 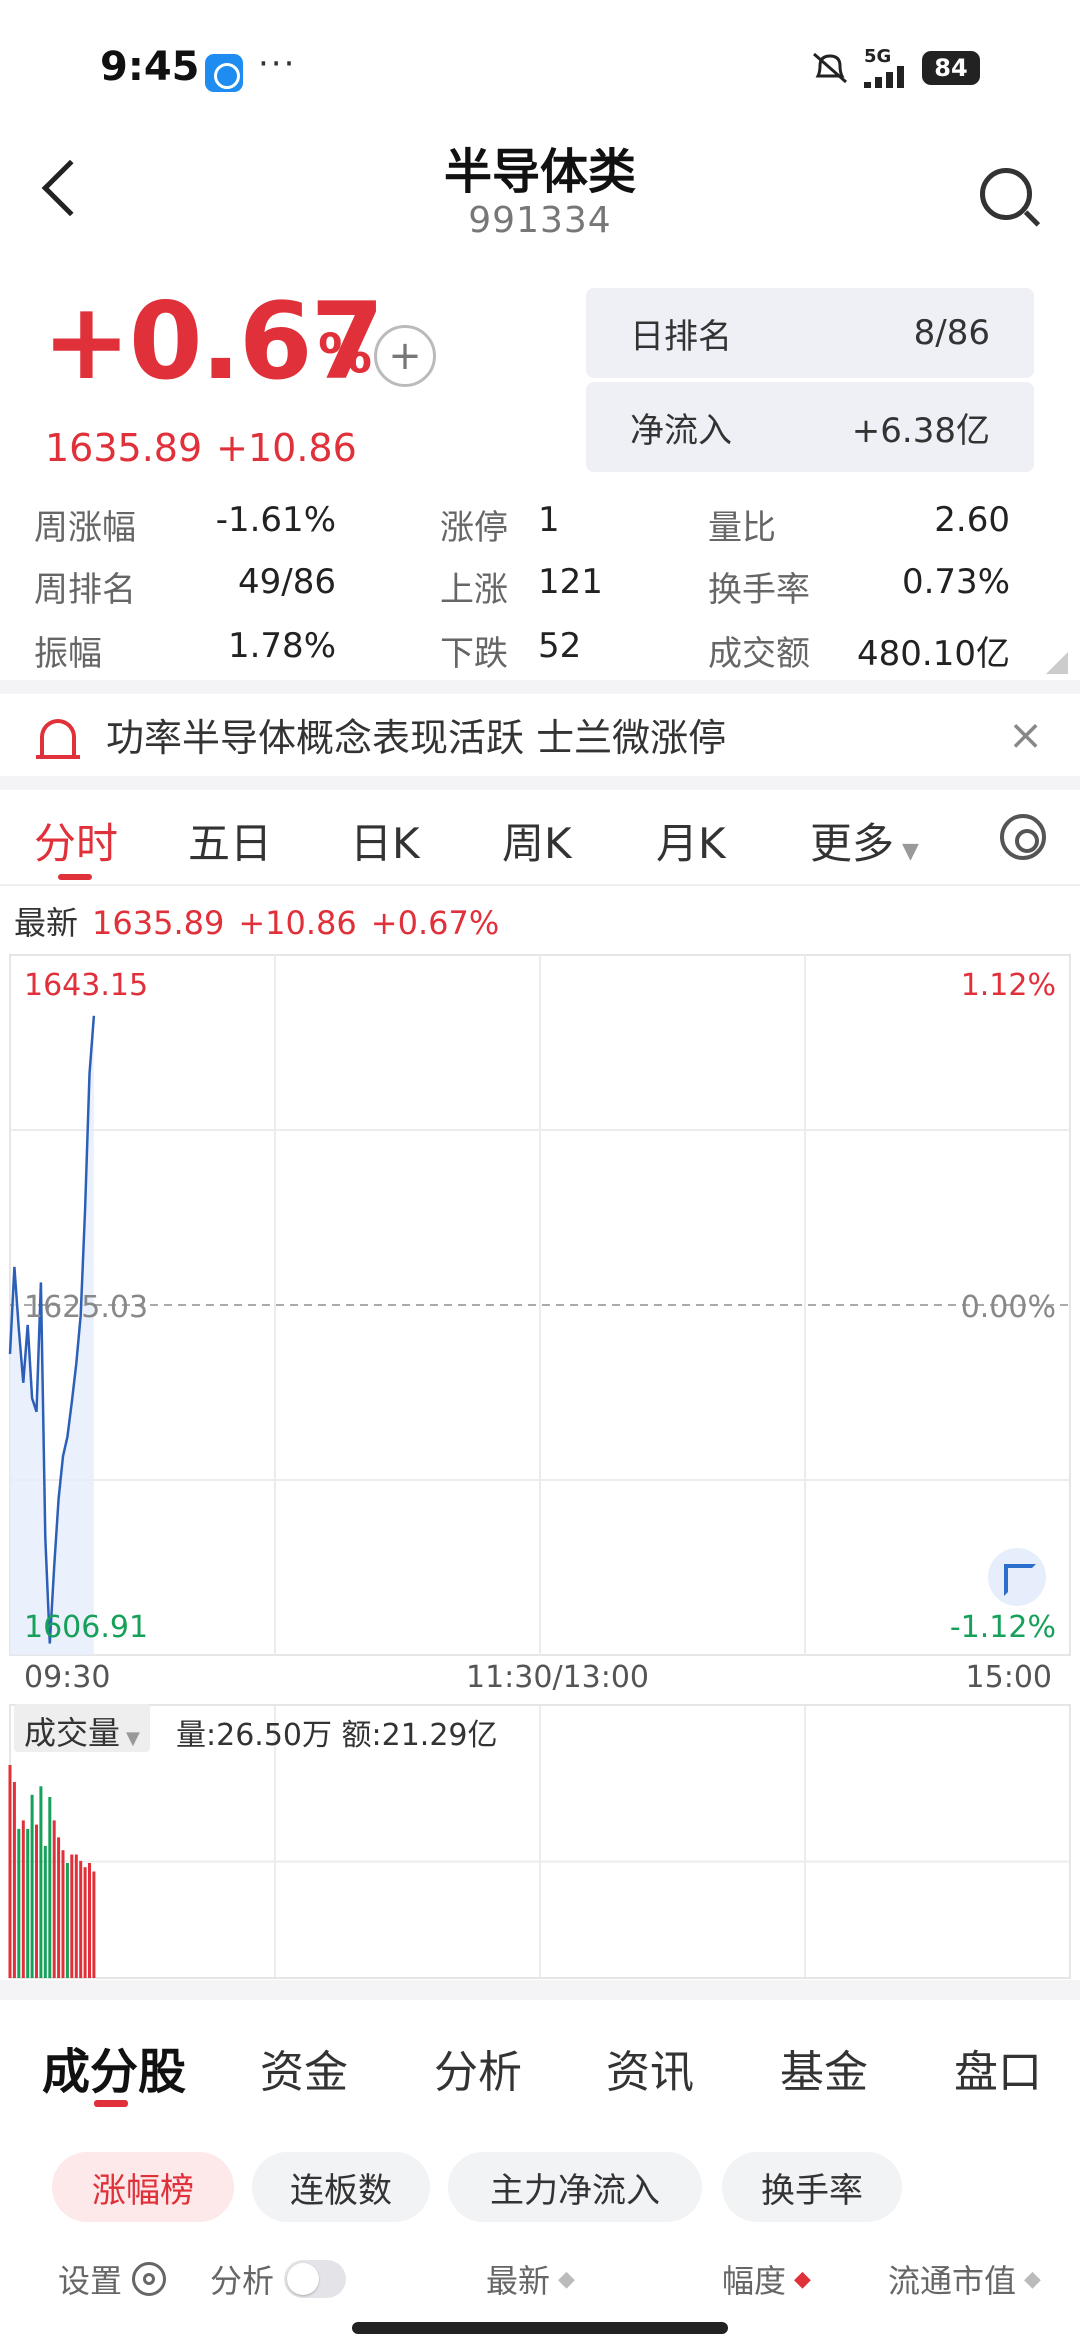 I want to click on turnover-label: 换手率, so click(x=759, y=590).